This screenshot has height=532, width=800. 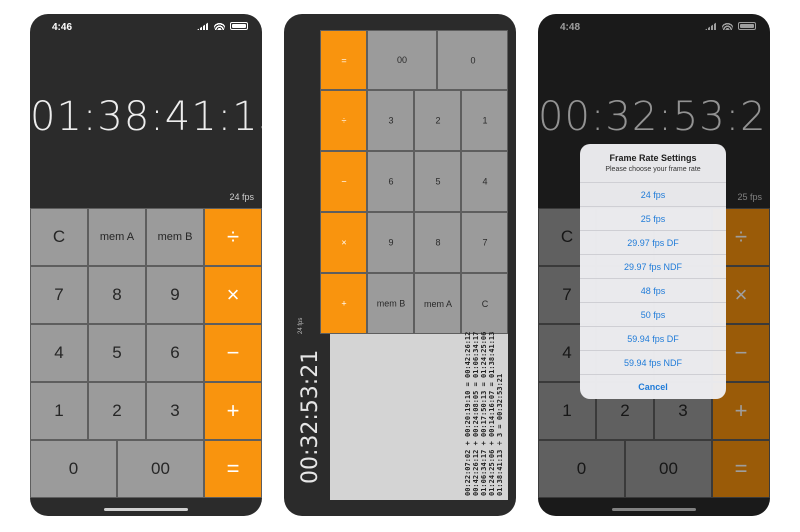 I want to click on status-time: 4:46, so click(x=62, y=27).